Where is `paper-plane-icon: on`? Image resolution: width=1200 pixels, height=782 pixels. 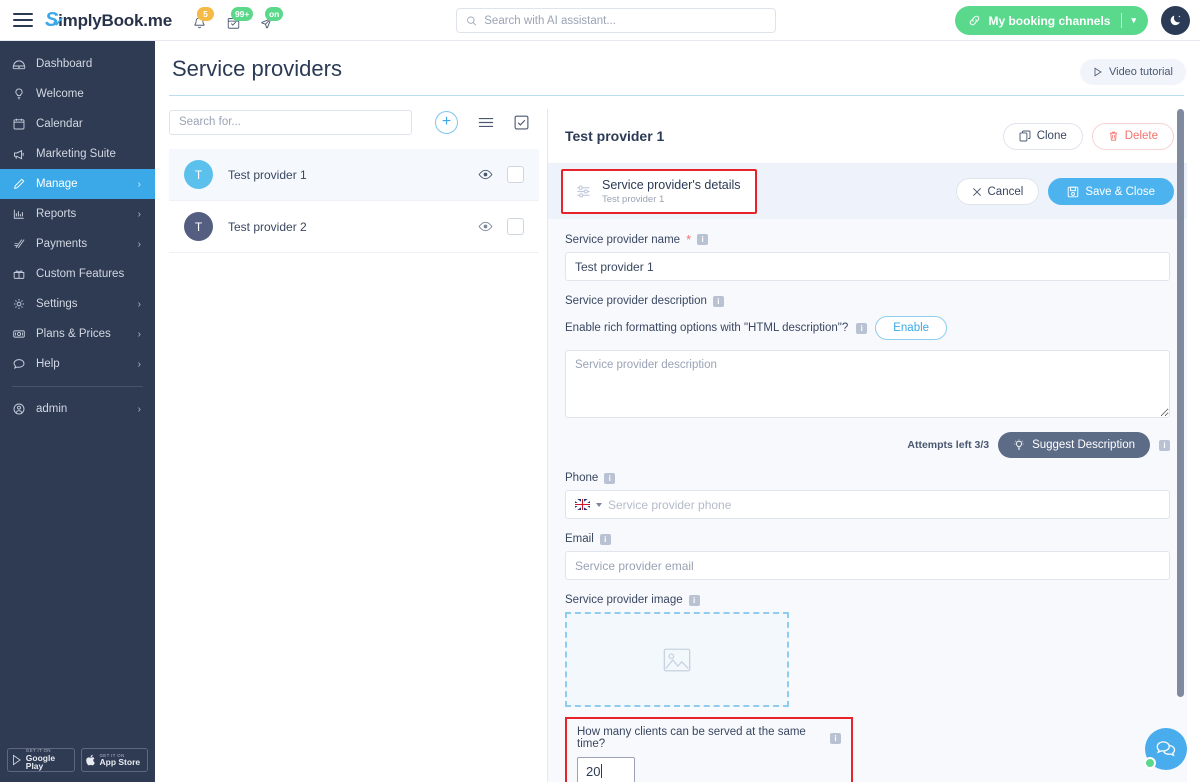 paper-plane-icon: on is located at coordinates (271, 19).